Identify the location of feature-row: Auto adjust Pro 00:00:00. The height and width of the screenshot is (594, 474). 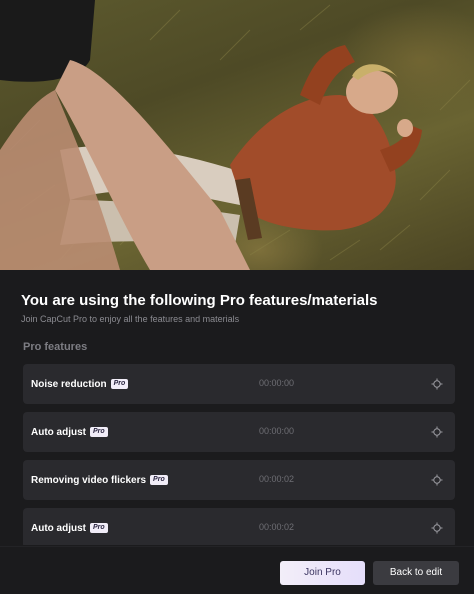
(239, 432).